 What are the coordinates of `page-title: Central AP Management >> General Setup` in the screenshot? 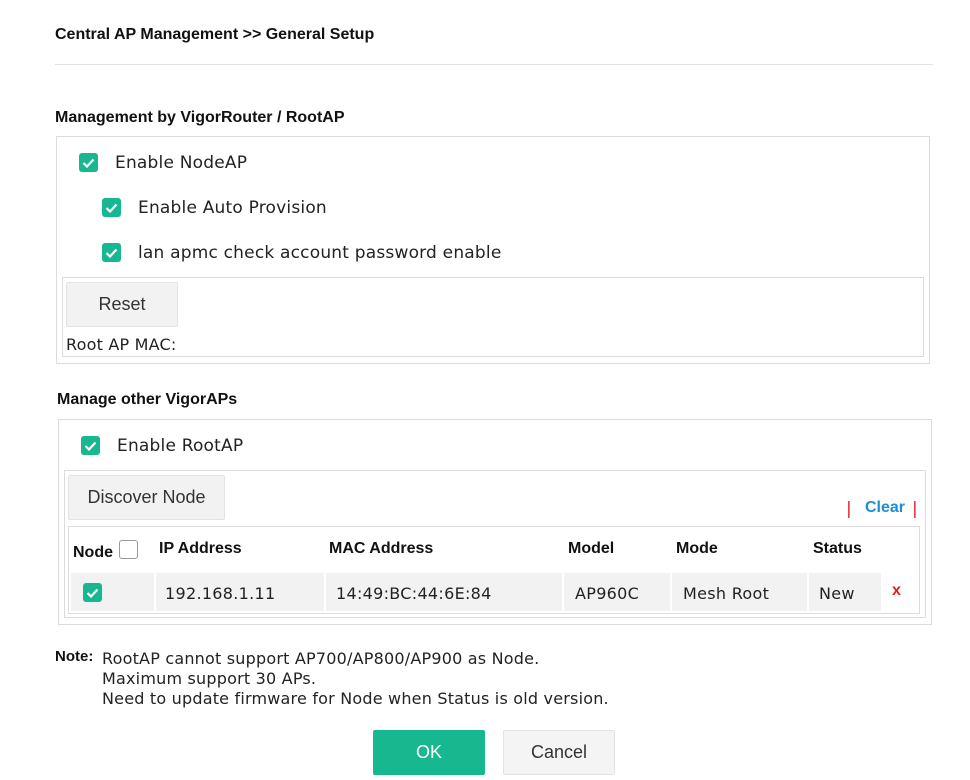 It's located at (215, 34).